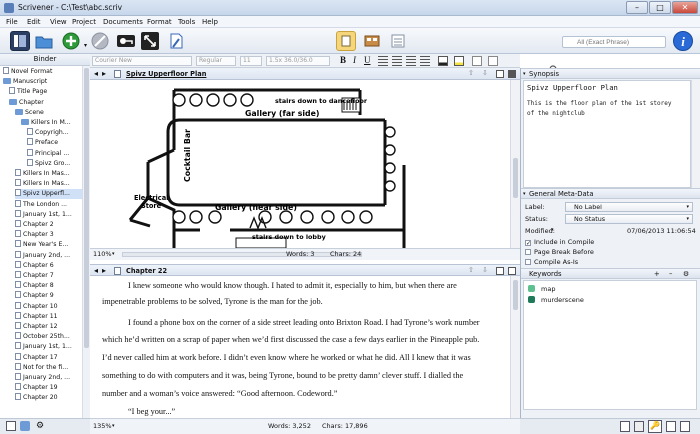 This screenshot has width=700, height=434. I want to click on label-select: No Label ▾, so click(629, 207).